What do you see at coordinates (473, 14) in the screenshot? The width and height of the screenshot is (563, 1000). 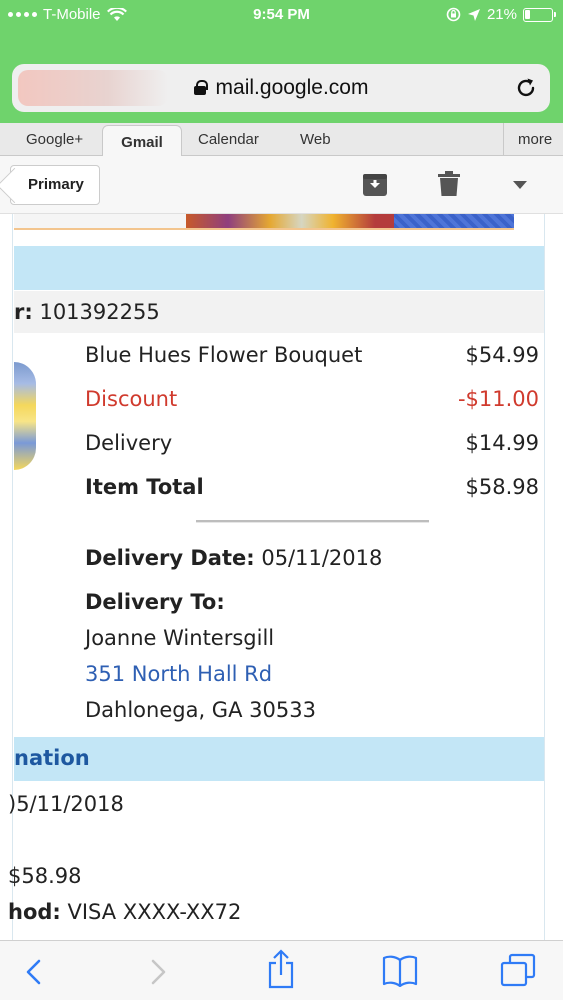 I see `location-icon` at bounding box center [473, 14].